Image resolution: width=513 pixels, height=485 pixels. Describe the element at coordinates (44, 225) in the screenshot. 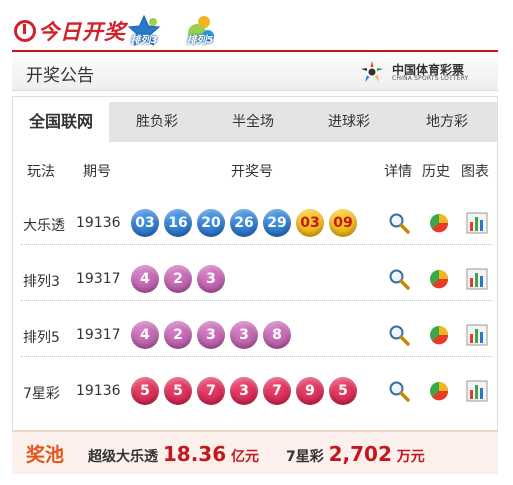

I see `play-name: 大乐透` at that location.